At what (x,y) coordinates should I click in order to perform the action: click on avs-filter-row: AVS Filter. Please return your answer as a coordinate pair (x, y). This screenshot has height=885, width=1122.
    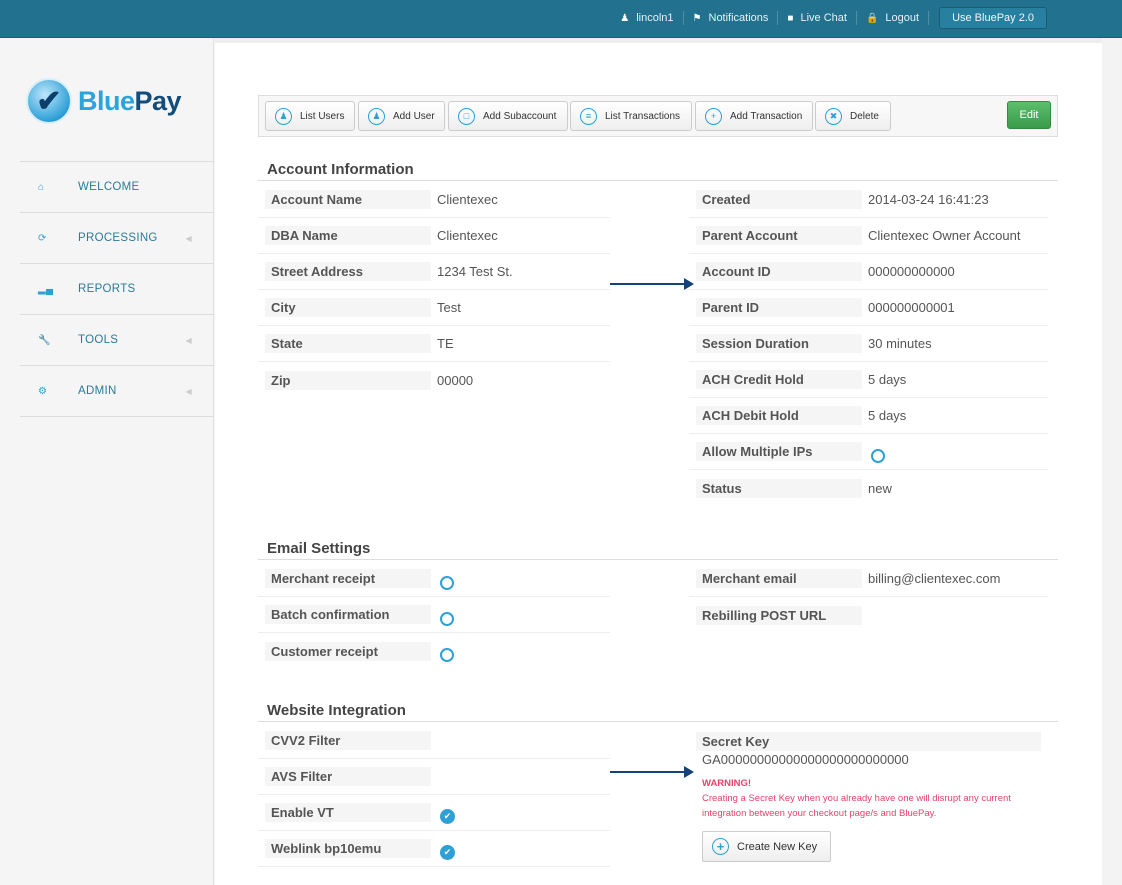
    Looking at the image, I should click on (434, 777).